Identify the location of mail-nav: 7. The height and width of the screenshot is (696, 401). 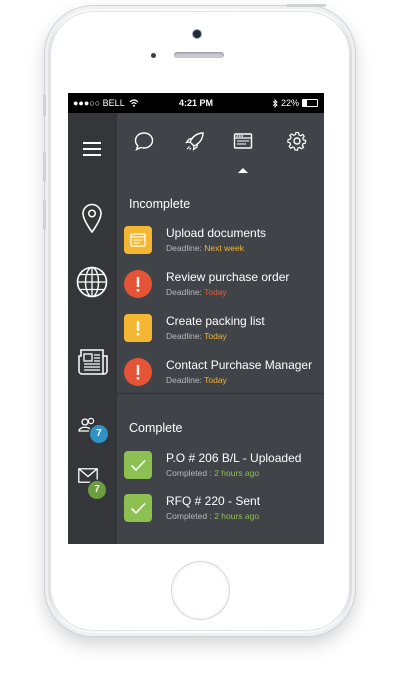
(96, 482).